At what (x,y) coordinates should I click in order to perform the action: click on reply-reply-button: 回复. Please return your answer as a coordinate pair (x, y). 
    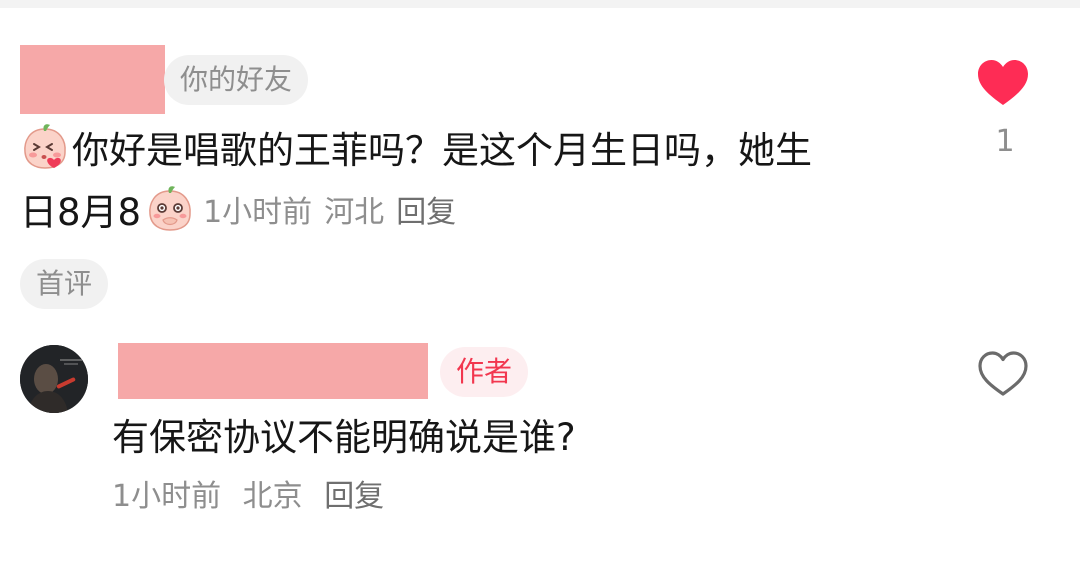
    Looking at the image, I should click on (354, 496).